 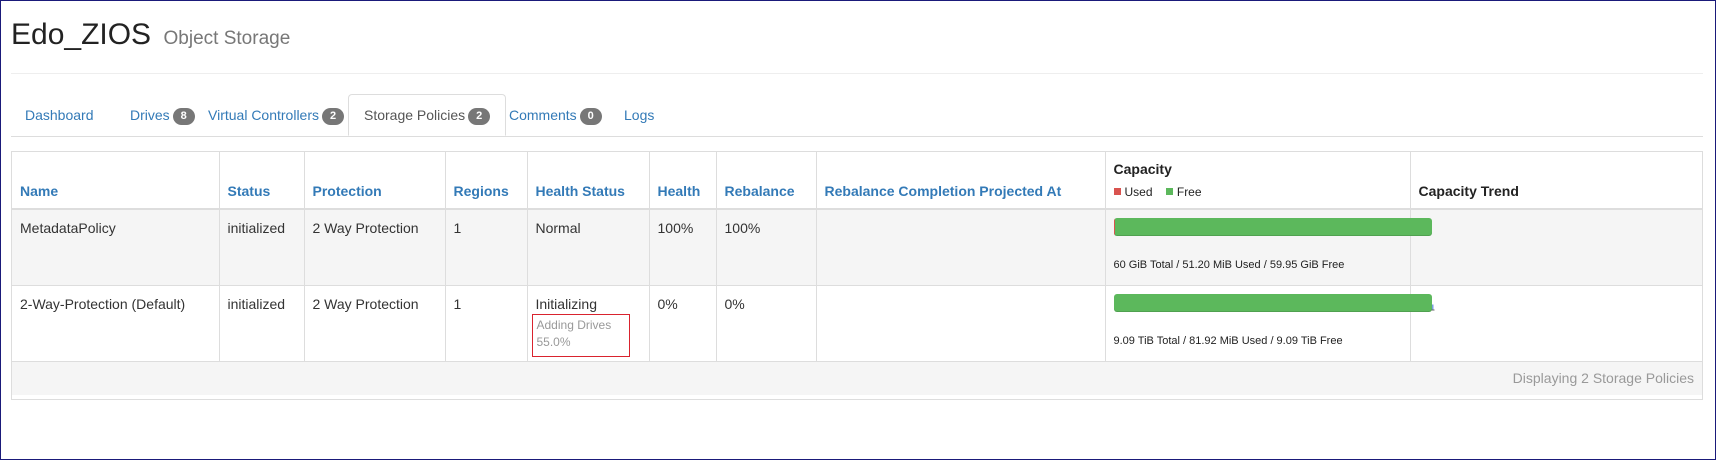 What do you see at coordinates (558, 228) in the screenshot?
I see `health-status-text: Normal` at bounding box center [558, 228].